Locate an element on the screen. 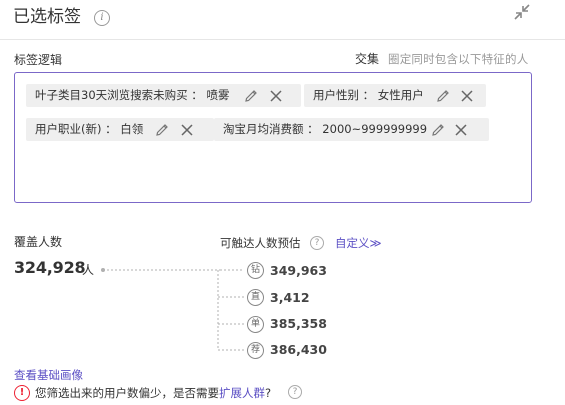 This screenshot has height=405, width=565. logic-mode-description: 圈定同时包含以下特征的人 is located at coordinates (458, 59).